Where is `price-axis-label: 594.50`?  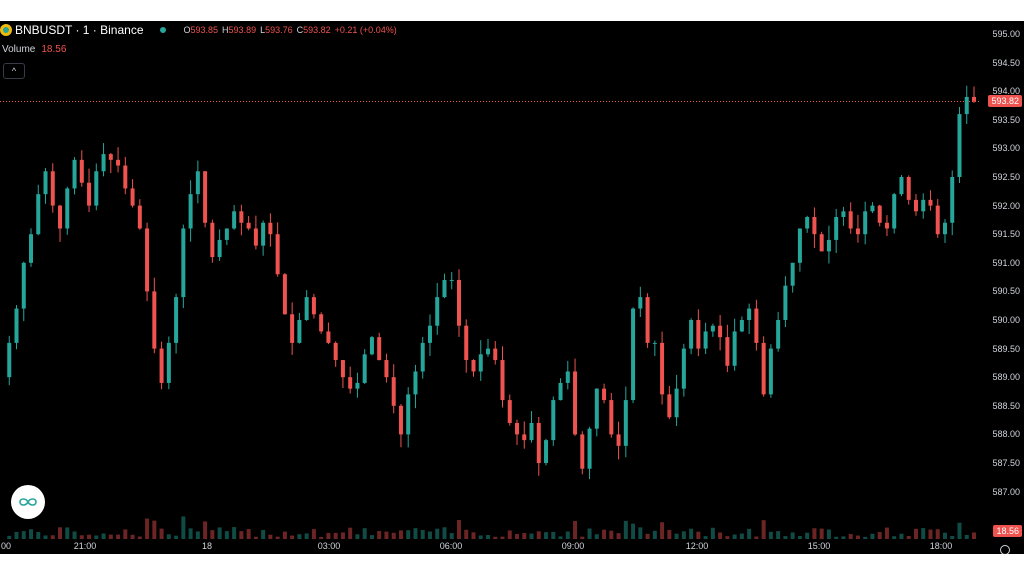 price-axis-label: 594.50 is located at coordinates (1006, 62).